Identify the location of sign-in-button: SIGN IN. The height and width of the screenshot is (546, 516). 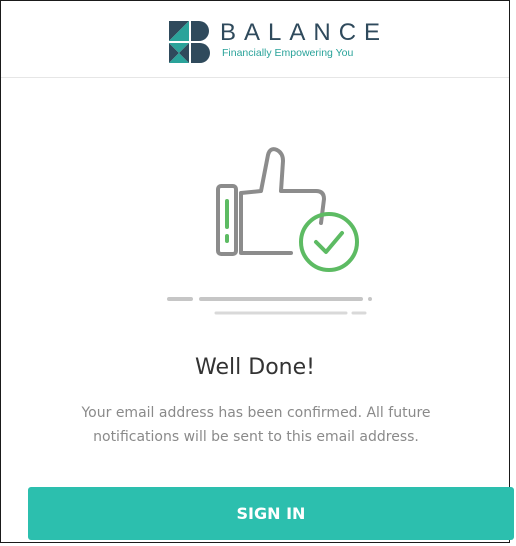
(271, 513).